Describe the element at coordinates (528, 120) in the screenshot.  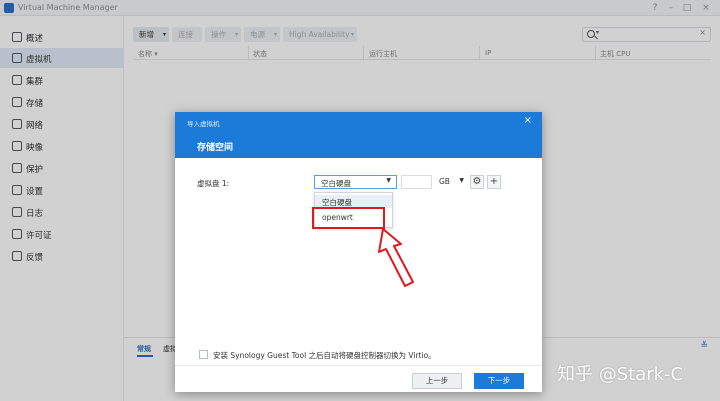
I see `close-icon: ×` at that location.